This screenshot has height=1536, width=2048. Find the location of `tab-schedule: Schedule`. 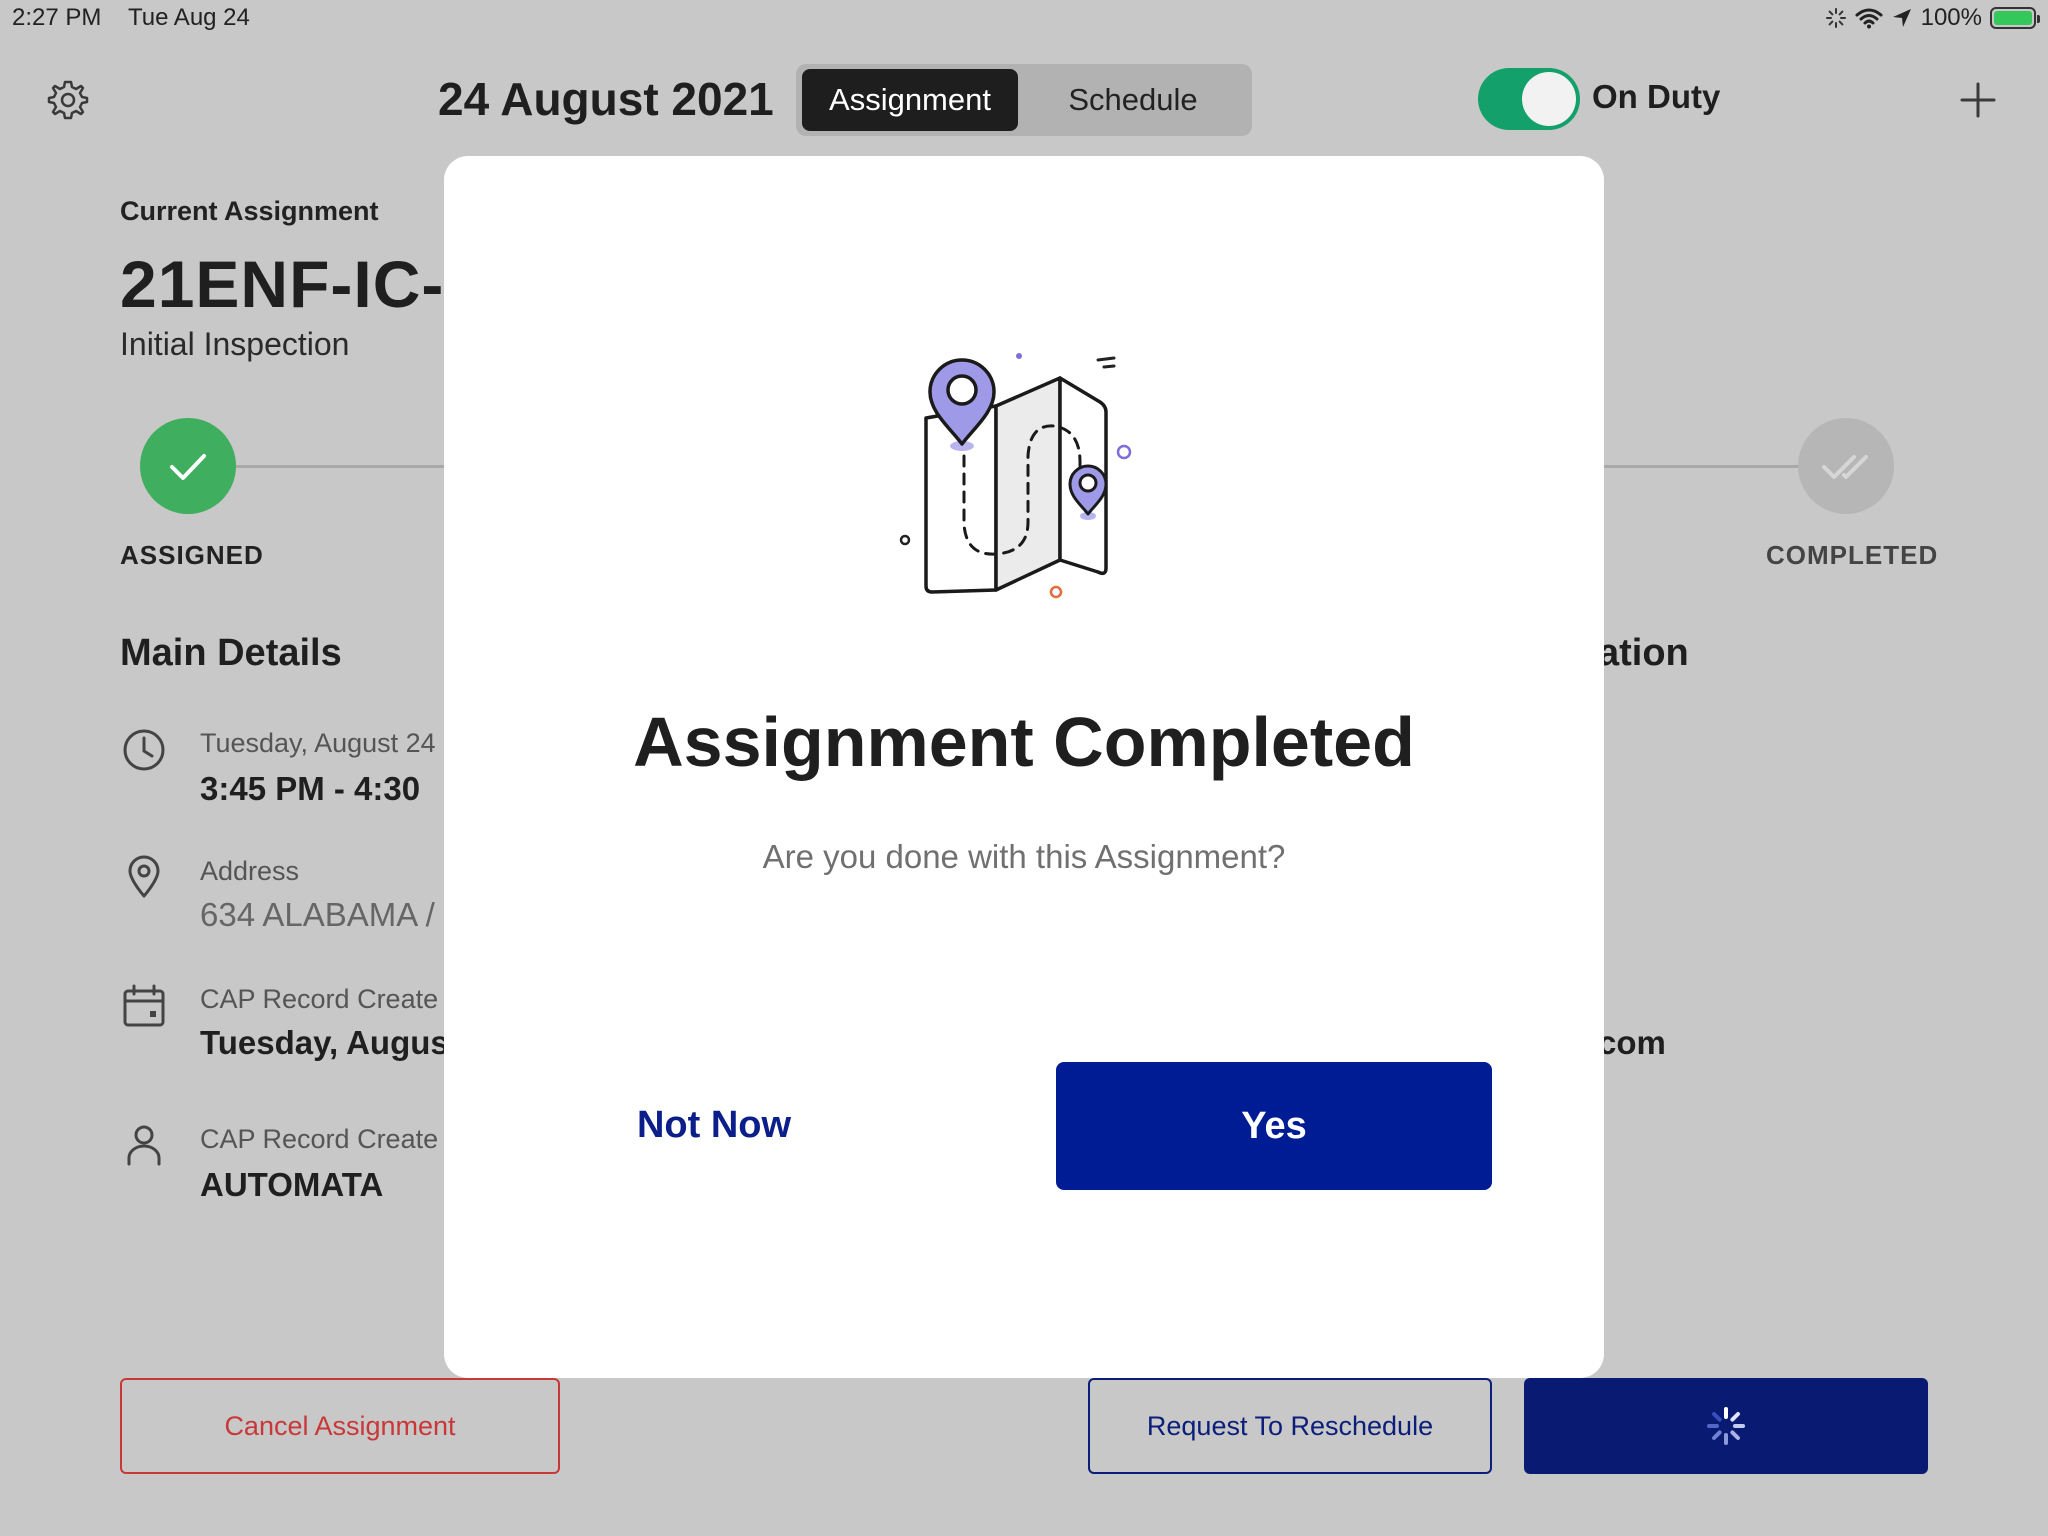

tab-schedule: Schedule is located at coordinates (1133, 100).